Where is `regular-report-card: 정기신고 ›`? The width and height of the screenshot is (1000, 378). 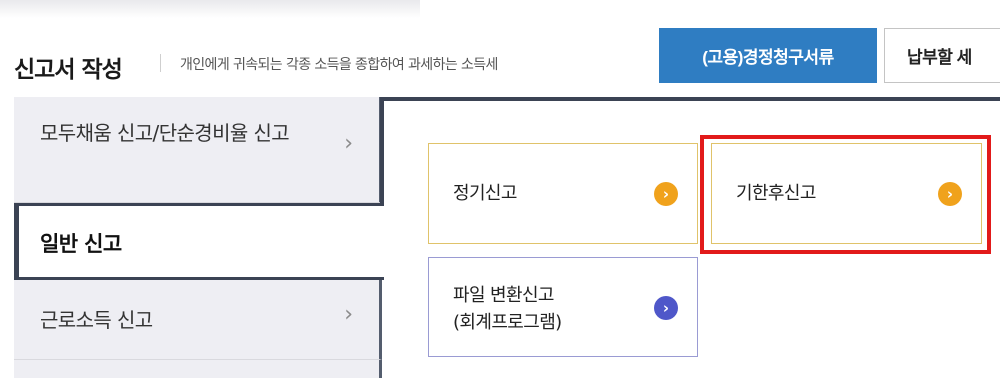
regular-report-card: 정기신고 › is located at coordinates (563, 193).